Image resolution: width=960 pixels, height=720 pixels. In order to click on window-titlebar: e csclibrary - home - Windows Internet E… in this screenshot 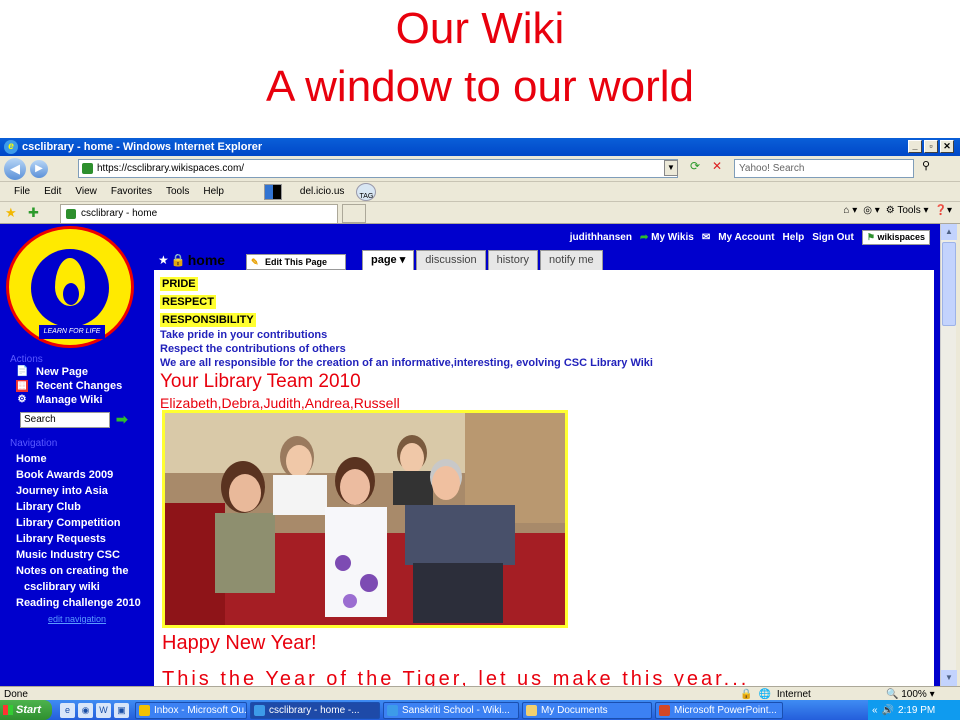, I will do `click(480, 147)`.